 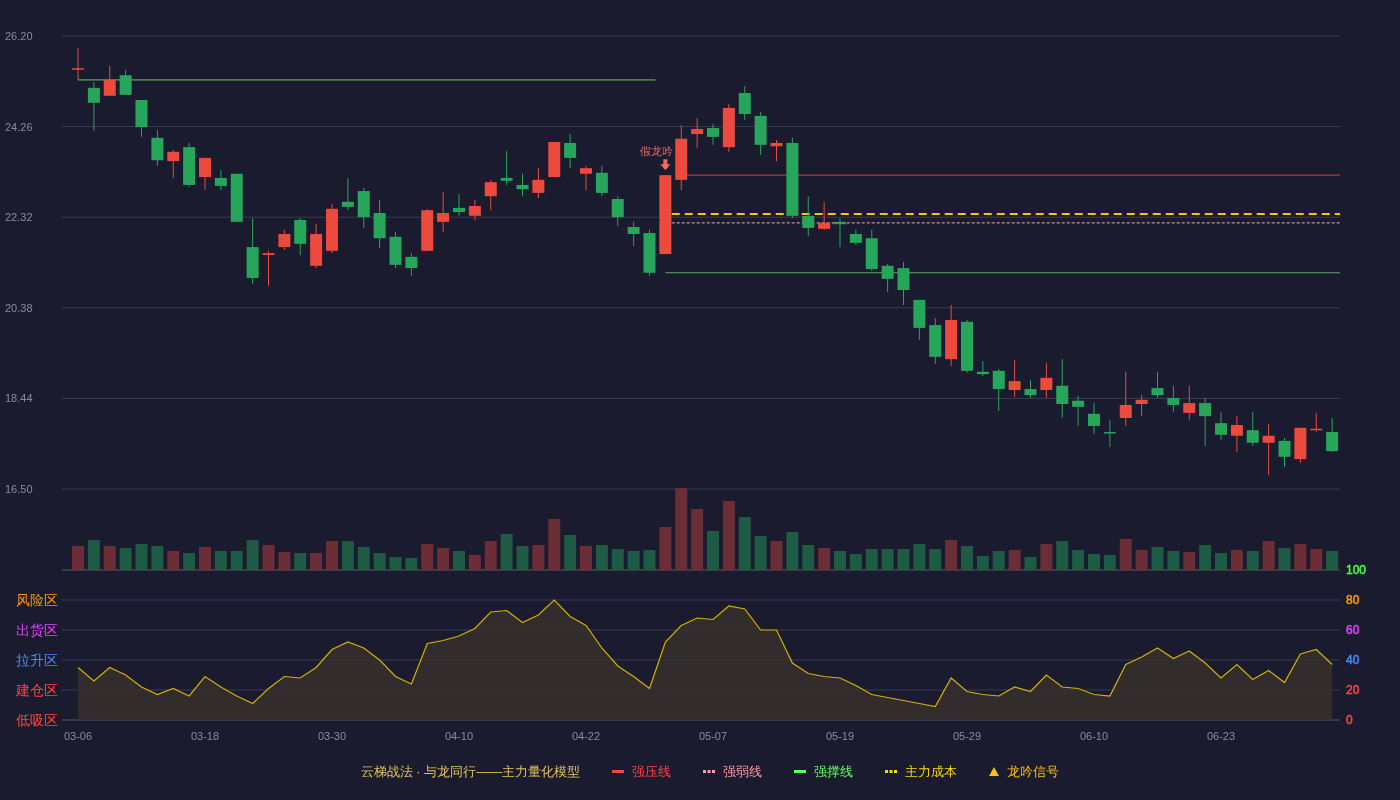 I want to click on axis-label: 24.26, so click(x=19, y=126).